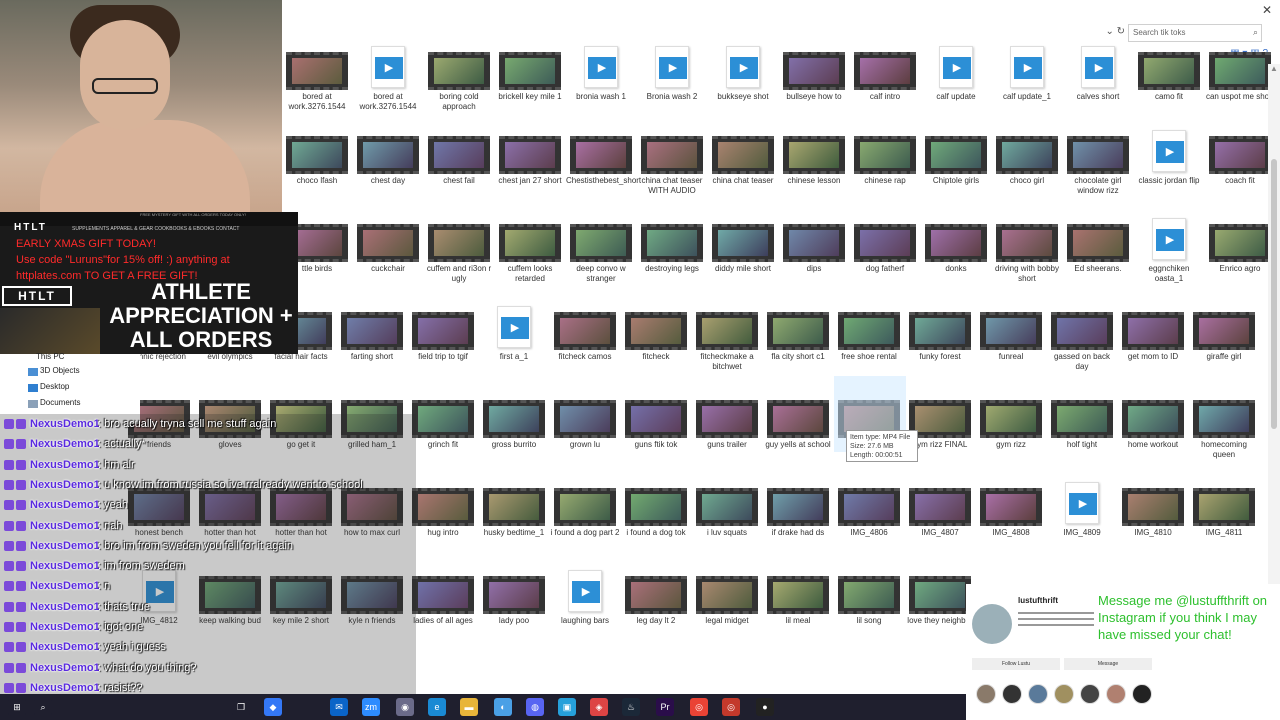 This screenshot has width=1280, height=720. I want to click on file-item: dips, so click(814, 267).